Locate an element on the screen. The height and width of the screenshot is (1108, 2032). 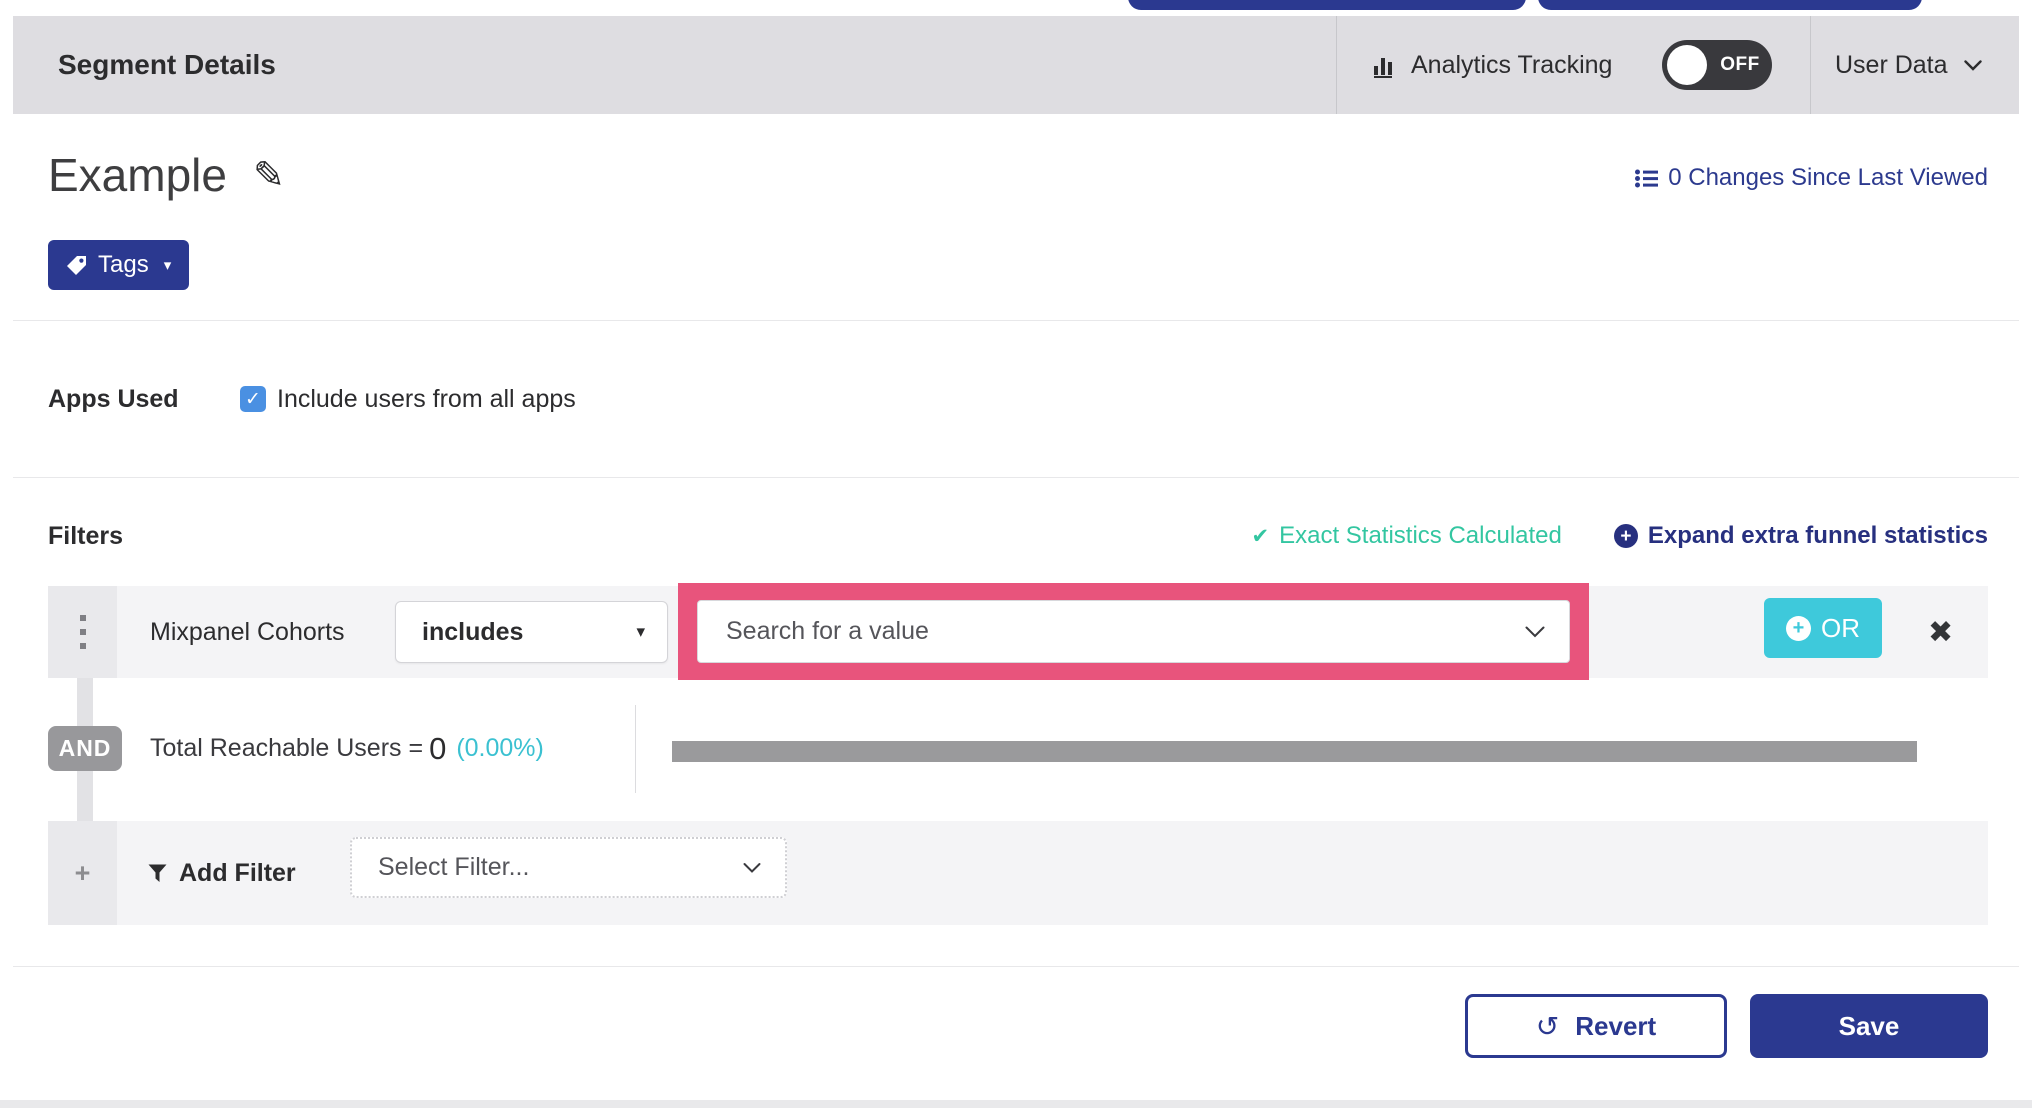
plus-icon: + is located at coordinates (82, 872).